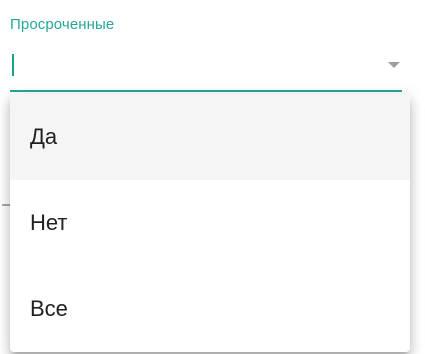 This screenshot has height=354, width=425. What do you see at coordinates (394, 65) in the screenshot?
I see `arrow-drop-down-icon` at bounding box center [394, 65].